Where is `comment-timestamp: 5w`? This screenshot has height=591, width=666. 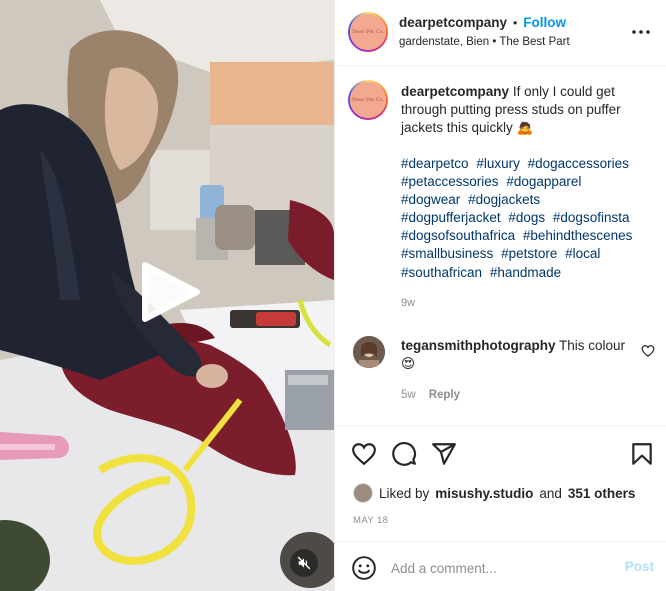
comment-timestamp: 5w is located at coordinates (408, 395).